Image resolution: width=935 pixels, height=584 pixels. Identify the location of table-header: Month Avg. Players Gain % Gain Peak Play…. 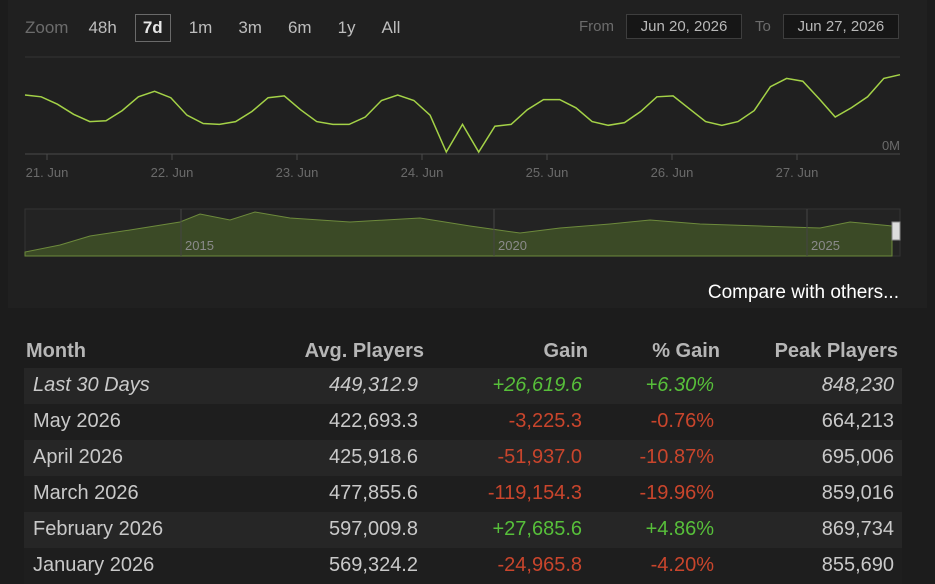
(463, 351).